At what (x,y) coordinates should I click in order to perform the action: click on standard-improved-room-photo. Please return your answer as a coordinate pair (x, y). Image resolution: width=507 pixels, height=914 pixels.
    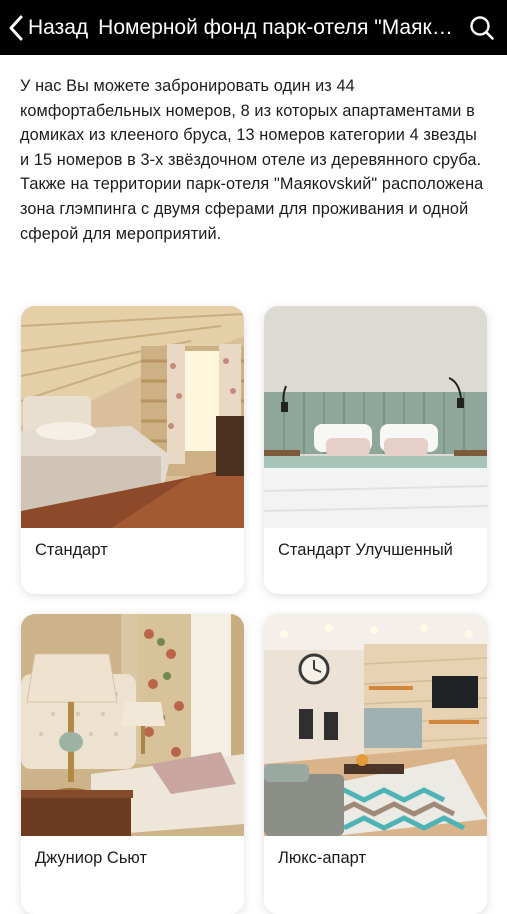
    Looking at the image, I should click on (375, 417).